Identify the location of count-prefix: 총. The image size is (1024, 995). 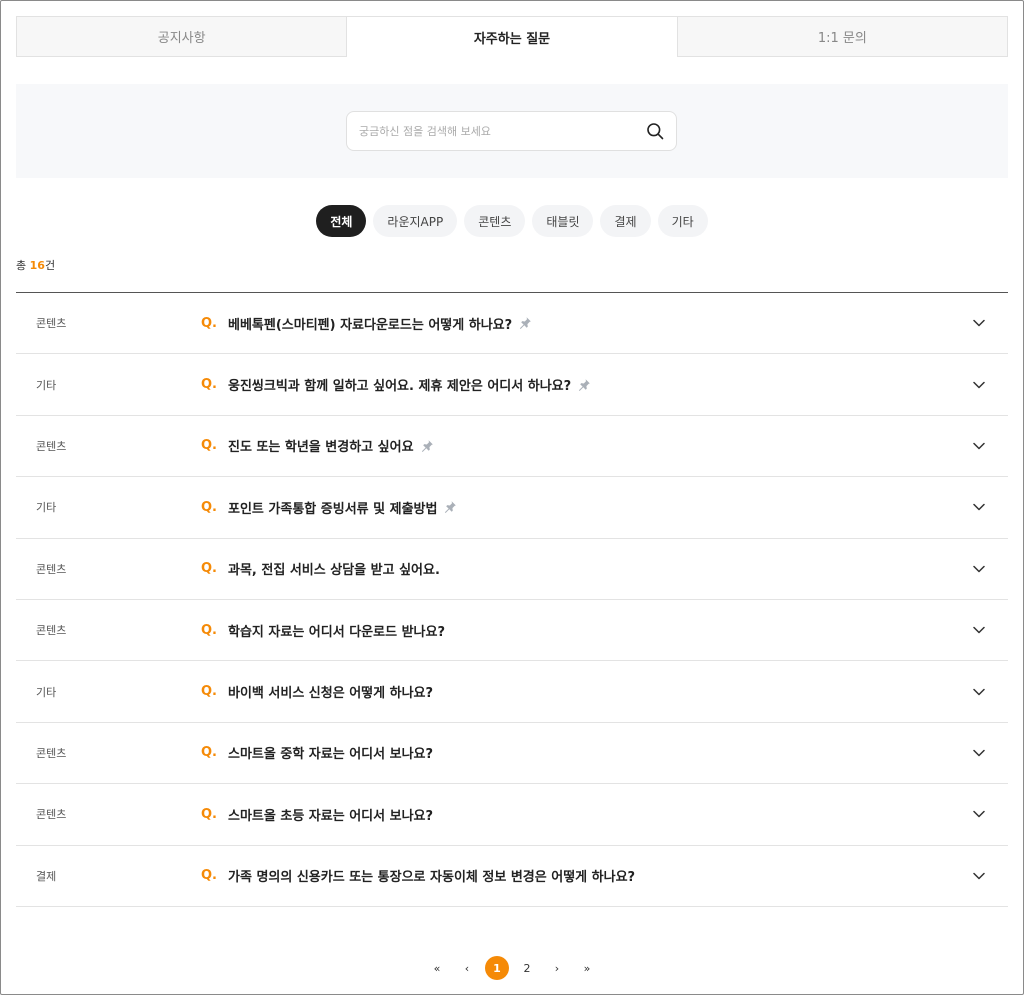
(23, 265).